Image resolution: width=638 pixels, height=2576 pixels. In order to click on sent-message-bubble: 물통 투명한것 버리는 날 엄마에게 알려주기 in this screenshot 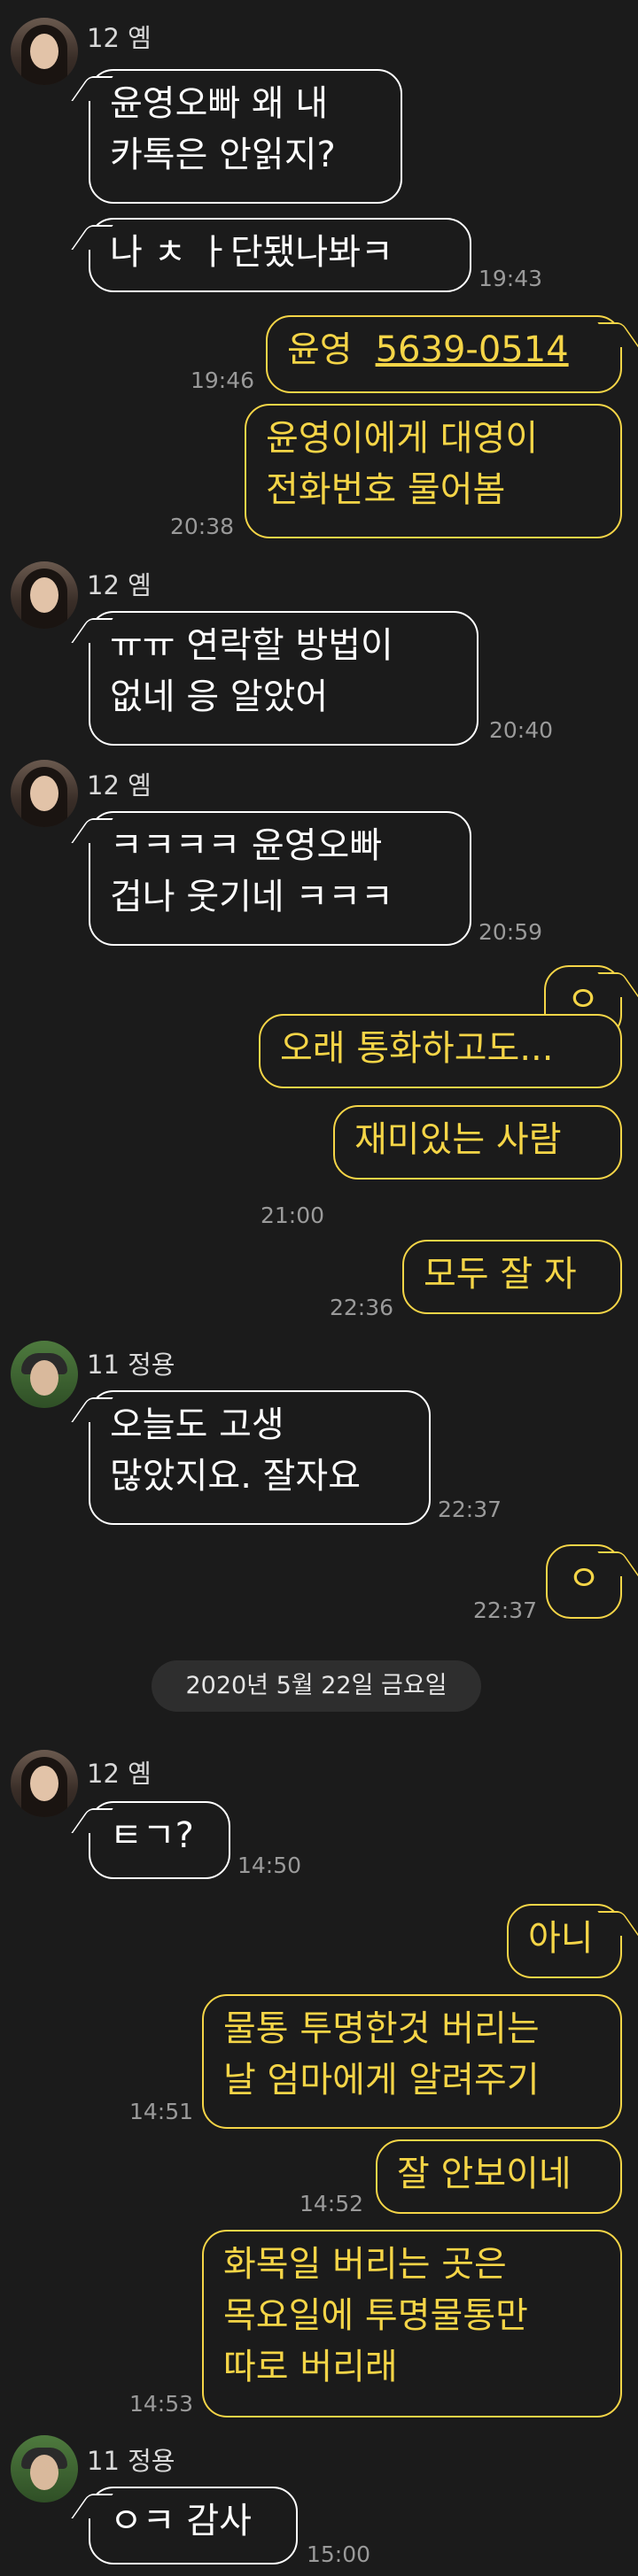, I will do `click(412, 2061)`.